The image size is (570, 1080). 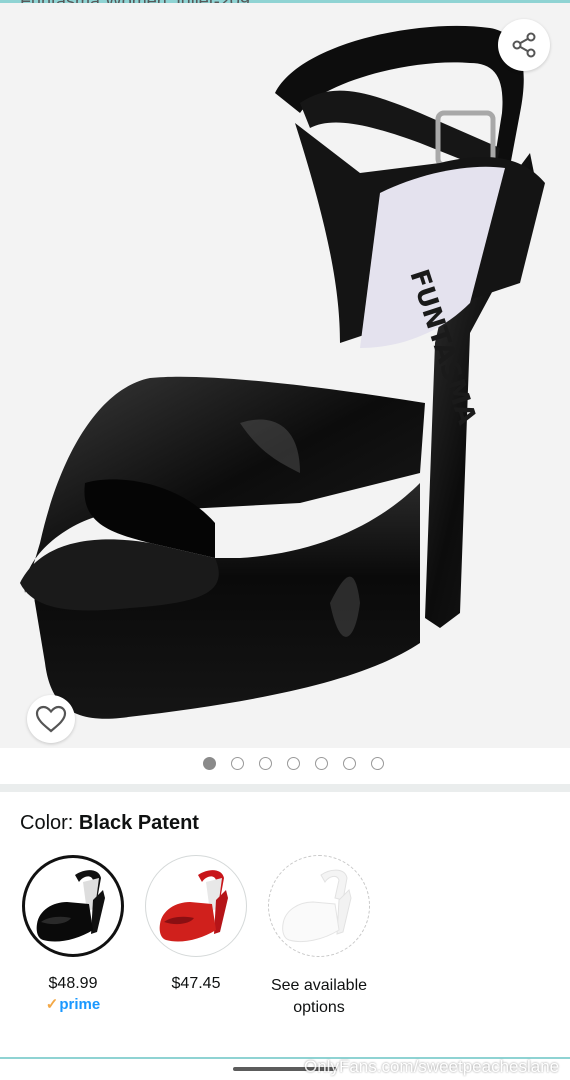 What do you see at coordinates (285, 765) in the screenshot?
I see `image-pagination` at bounding box center [285, 765].